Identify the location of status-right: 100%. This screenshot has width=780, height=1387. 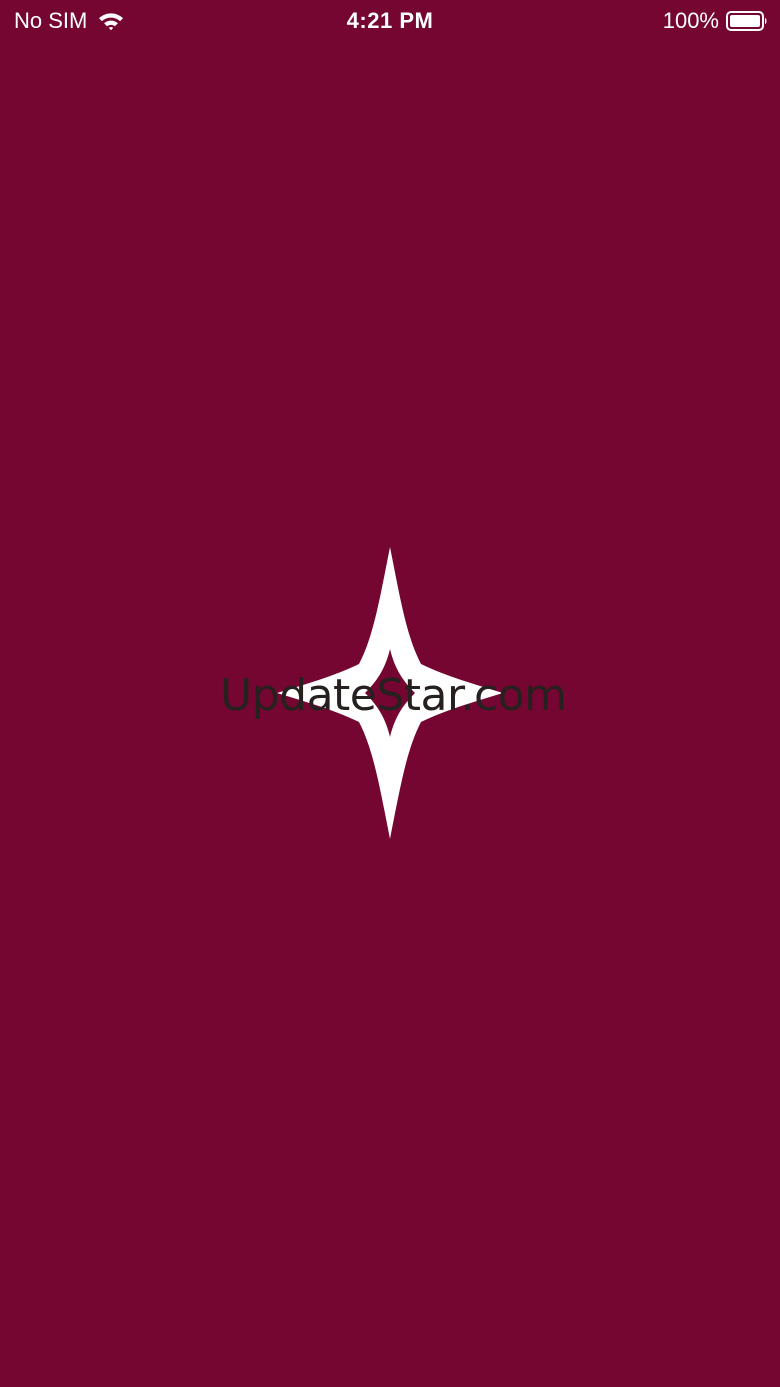
(715, 21).